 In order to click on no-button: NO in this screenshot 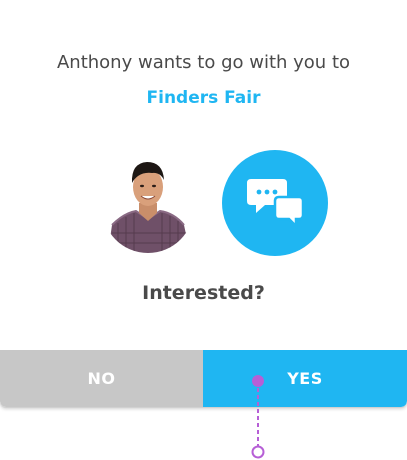, I will do `click(101, 378)`.